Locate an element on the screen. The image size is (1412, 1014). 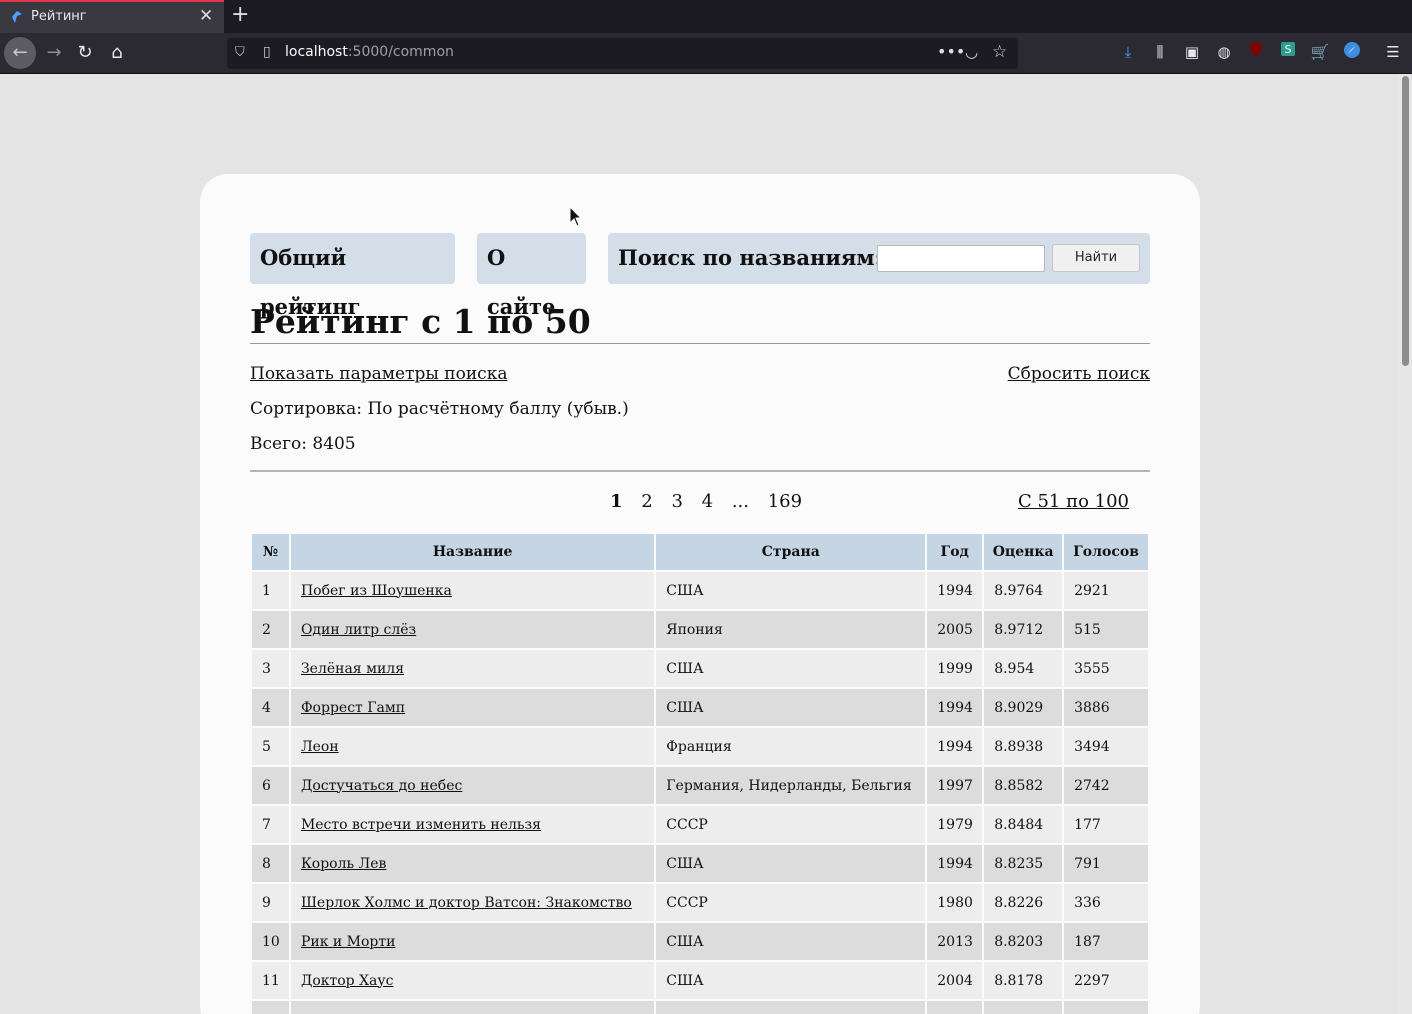
table-row: 1 Побег из Шоушенка США 1994 8.9764 2921 is located at coordinates (700, 590).